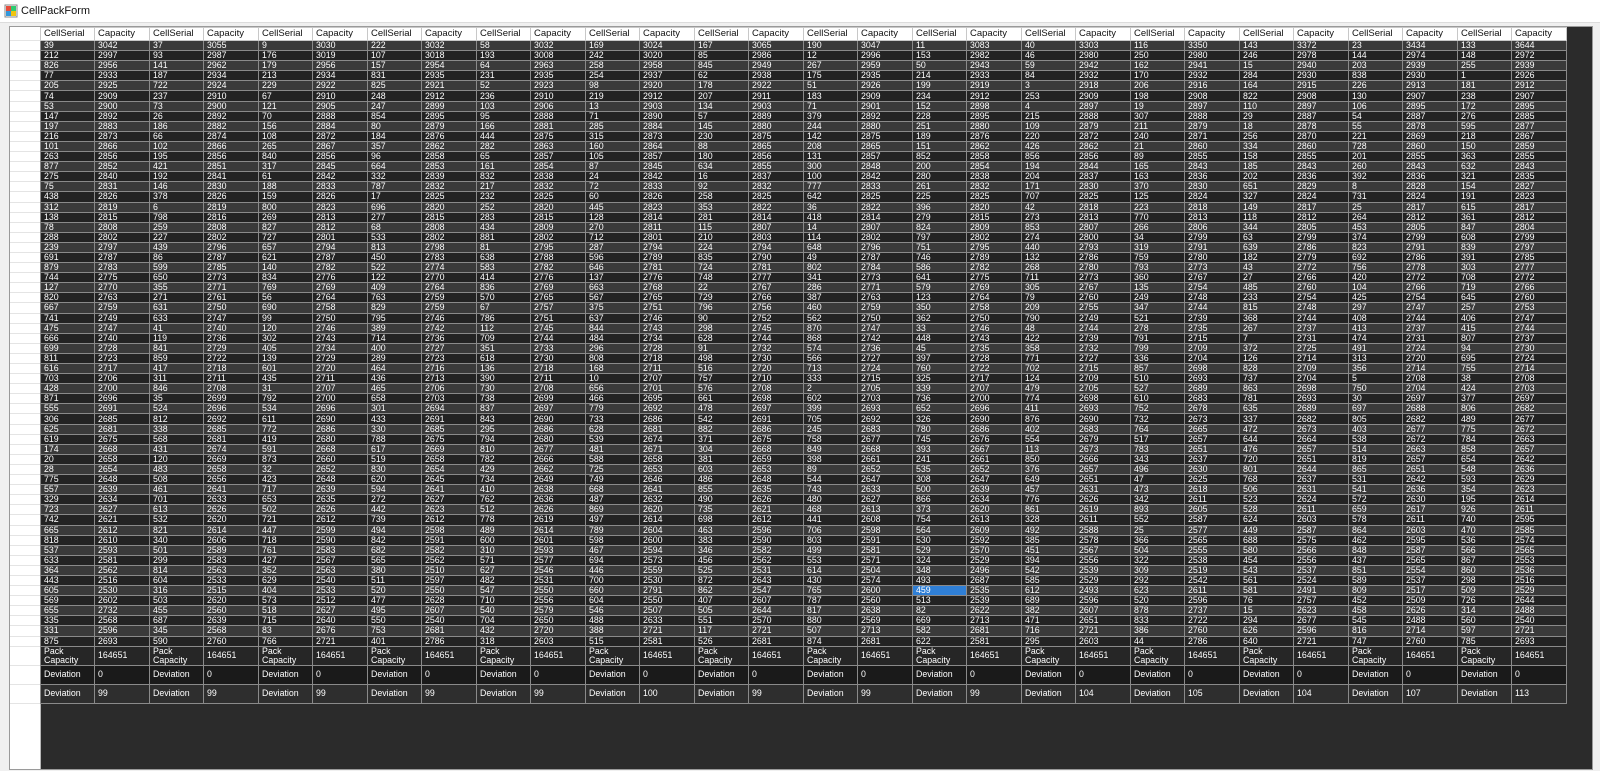 Image resolution: width=1600 pixels, height=771 pixels. What do you see at coordinates (231, 409) in the screenshot?
I see `cell-capacity: 2696` at bounding box center [231, 409].